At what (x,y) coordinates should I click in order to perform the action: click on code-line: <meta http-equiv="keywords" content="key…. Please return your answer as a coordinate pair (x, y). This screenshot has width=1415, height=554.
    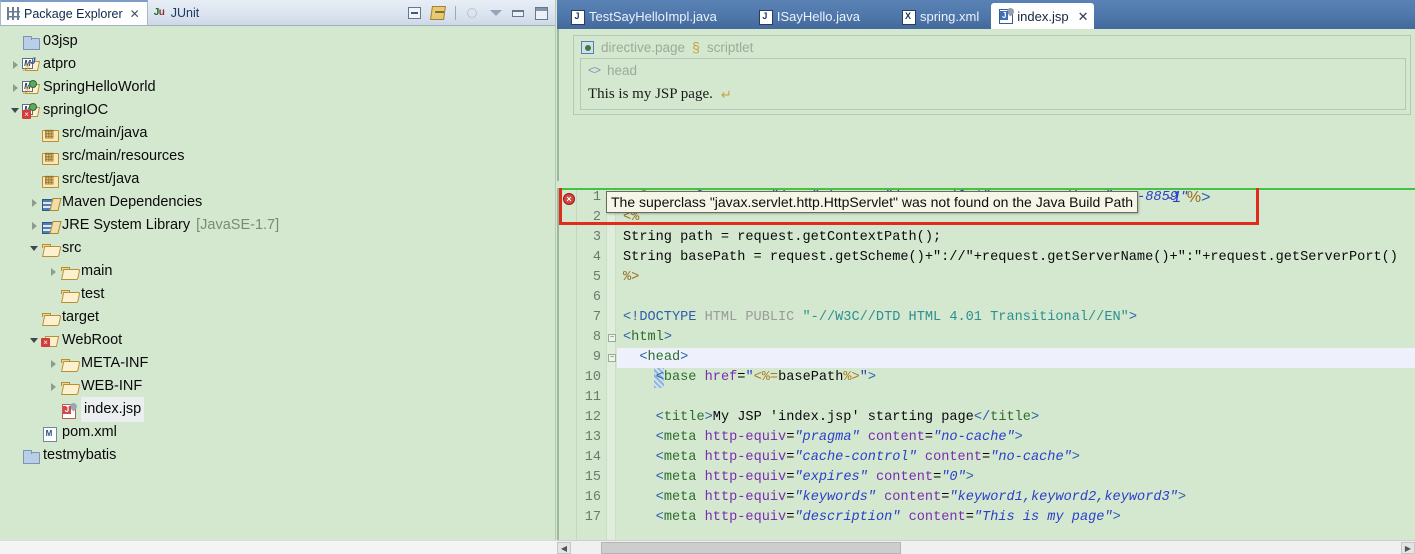
    Looking at the image, I should click on (1016, 498).